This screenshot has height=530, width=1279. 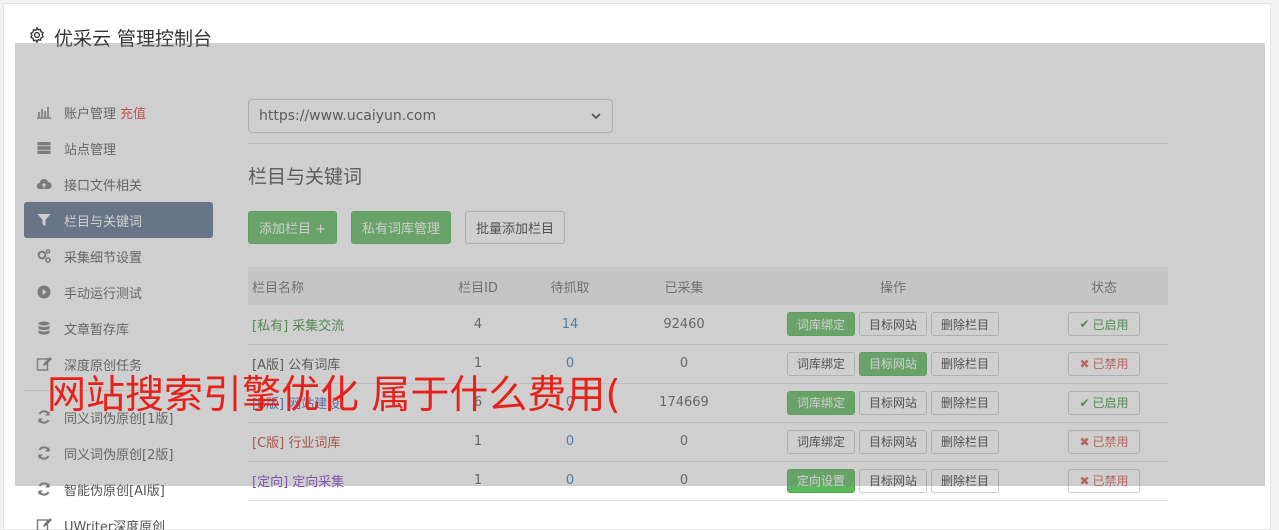 I want to click on sidebar-item: UWriter深度原创, so click(x=118, y=518).